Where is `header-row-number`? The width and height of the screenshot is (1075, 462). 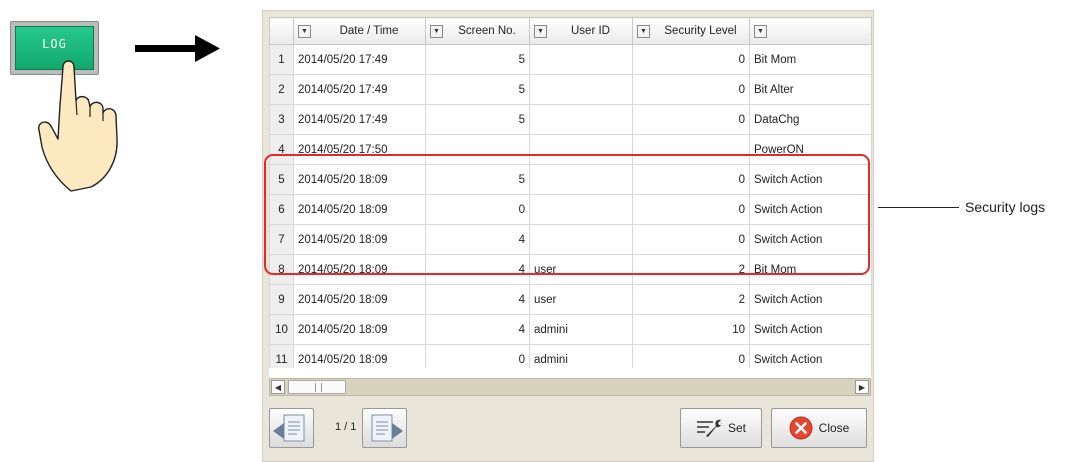 header-row-number is located at coordinates (281, 31).